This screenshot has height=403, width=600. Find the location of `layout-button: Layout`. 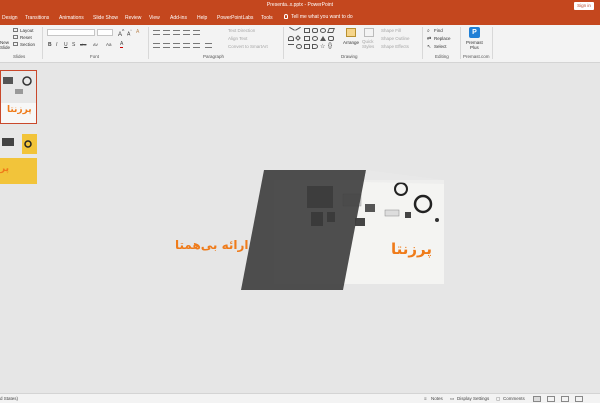

layout-button: Layout is located at coordinates (27, 30).